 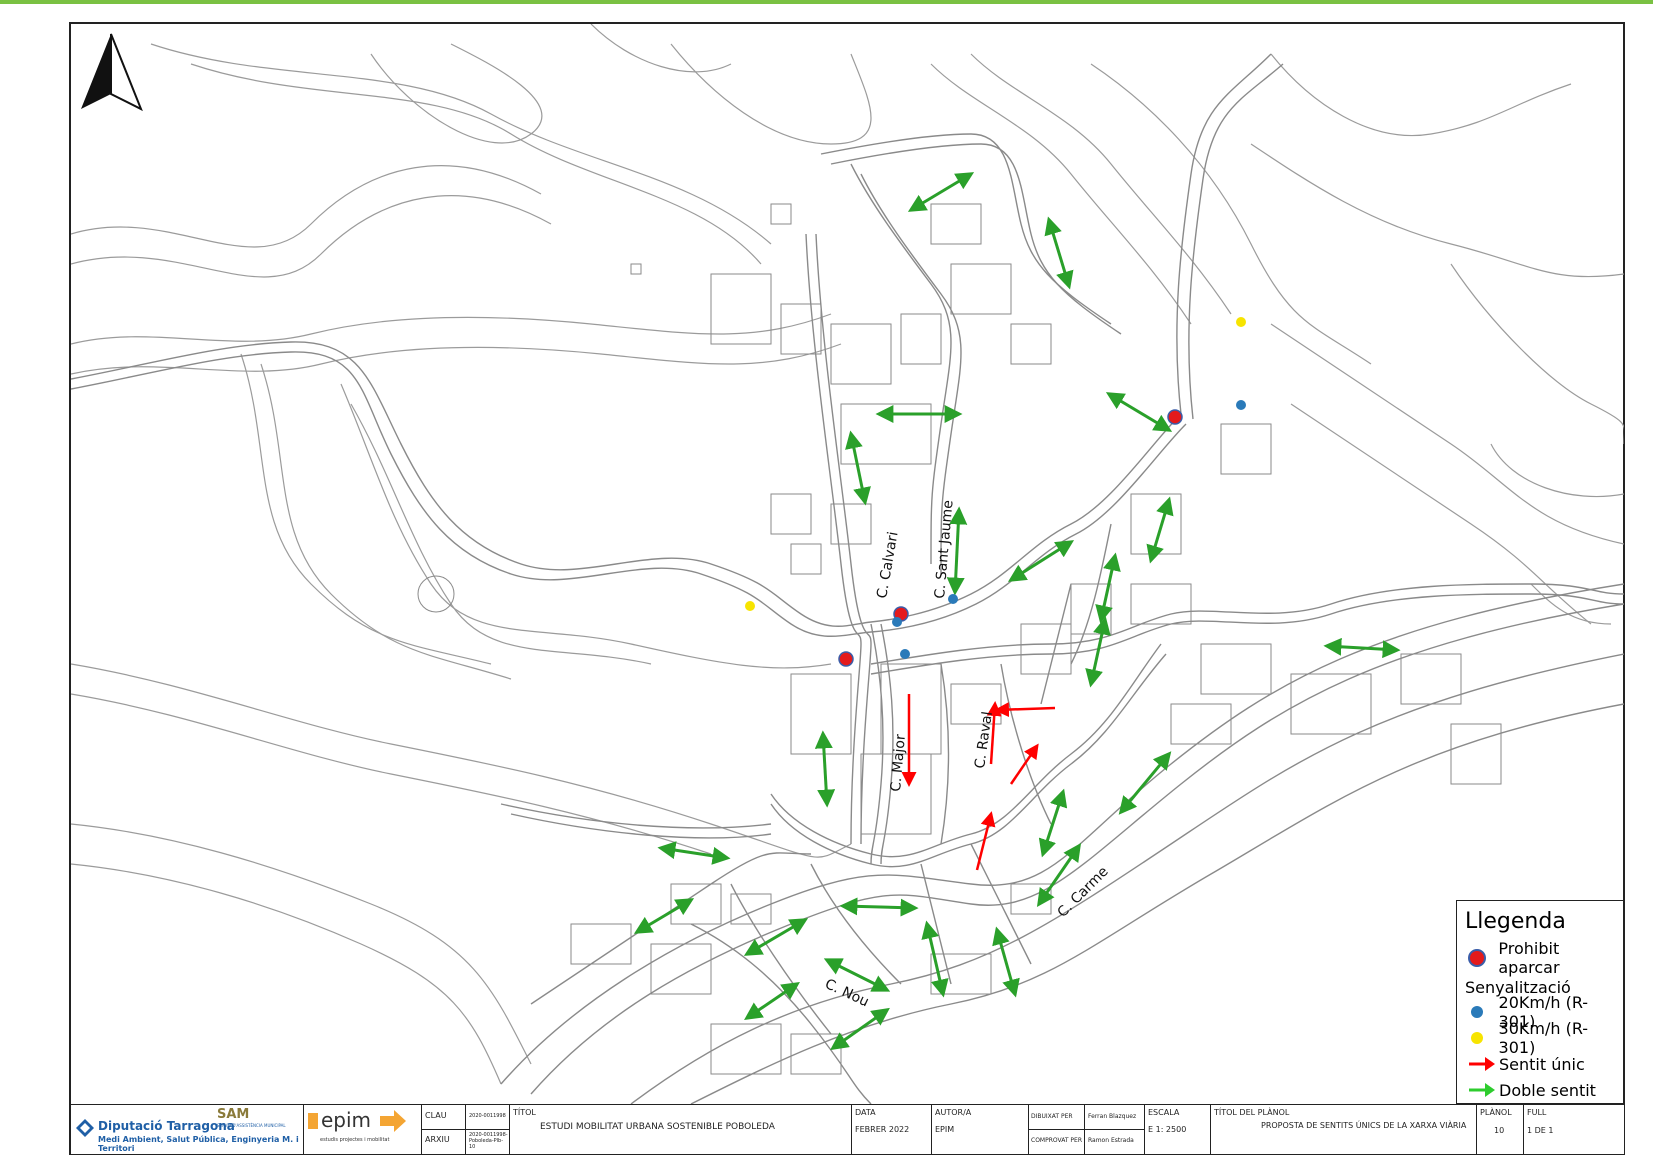 I want to click on data-cell: DATA FEBRER 2022, so click(x=891, y=1129).